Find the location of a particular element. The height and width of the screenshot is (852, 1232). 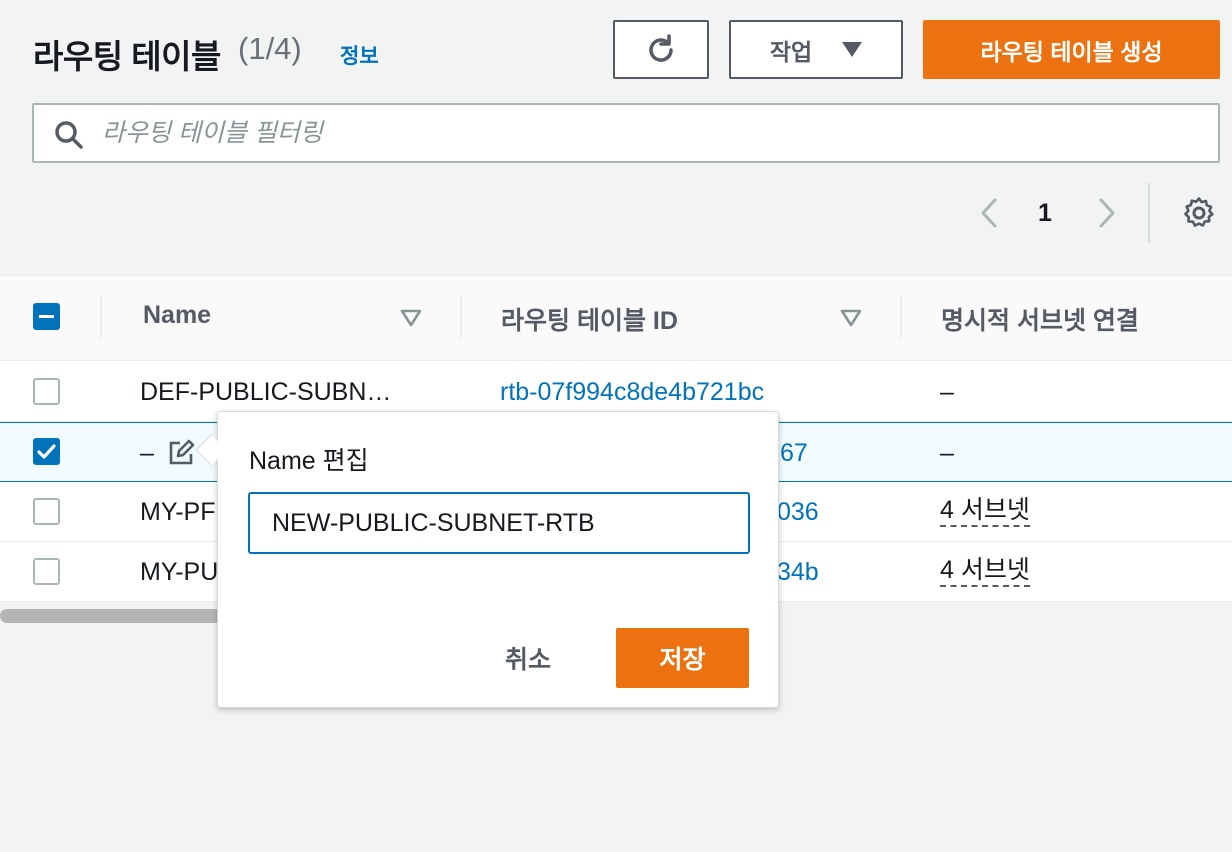

name-input is located at coordinates (499, 523).